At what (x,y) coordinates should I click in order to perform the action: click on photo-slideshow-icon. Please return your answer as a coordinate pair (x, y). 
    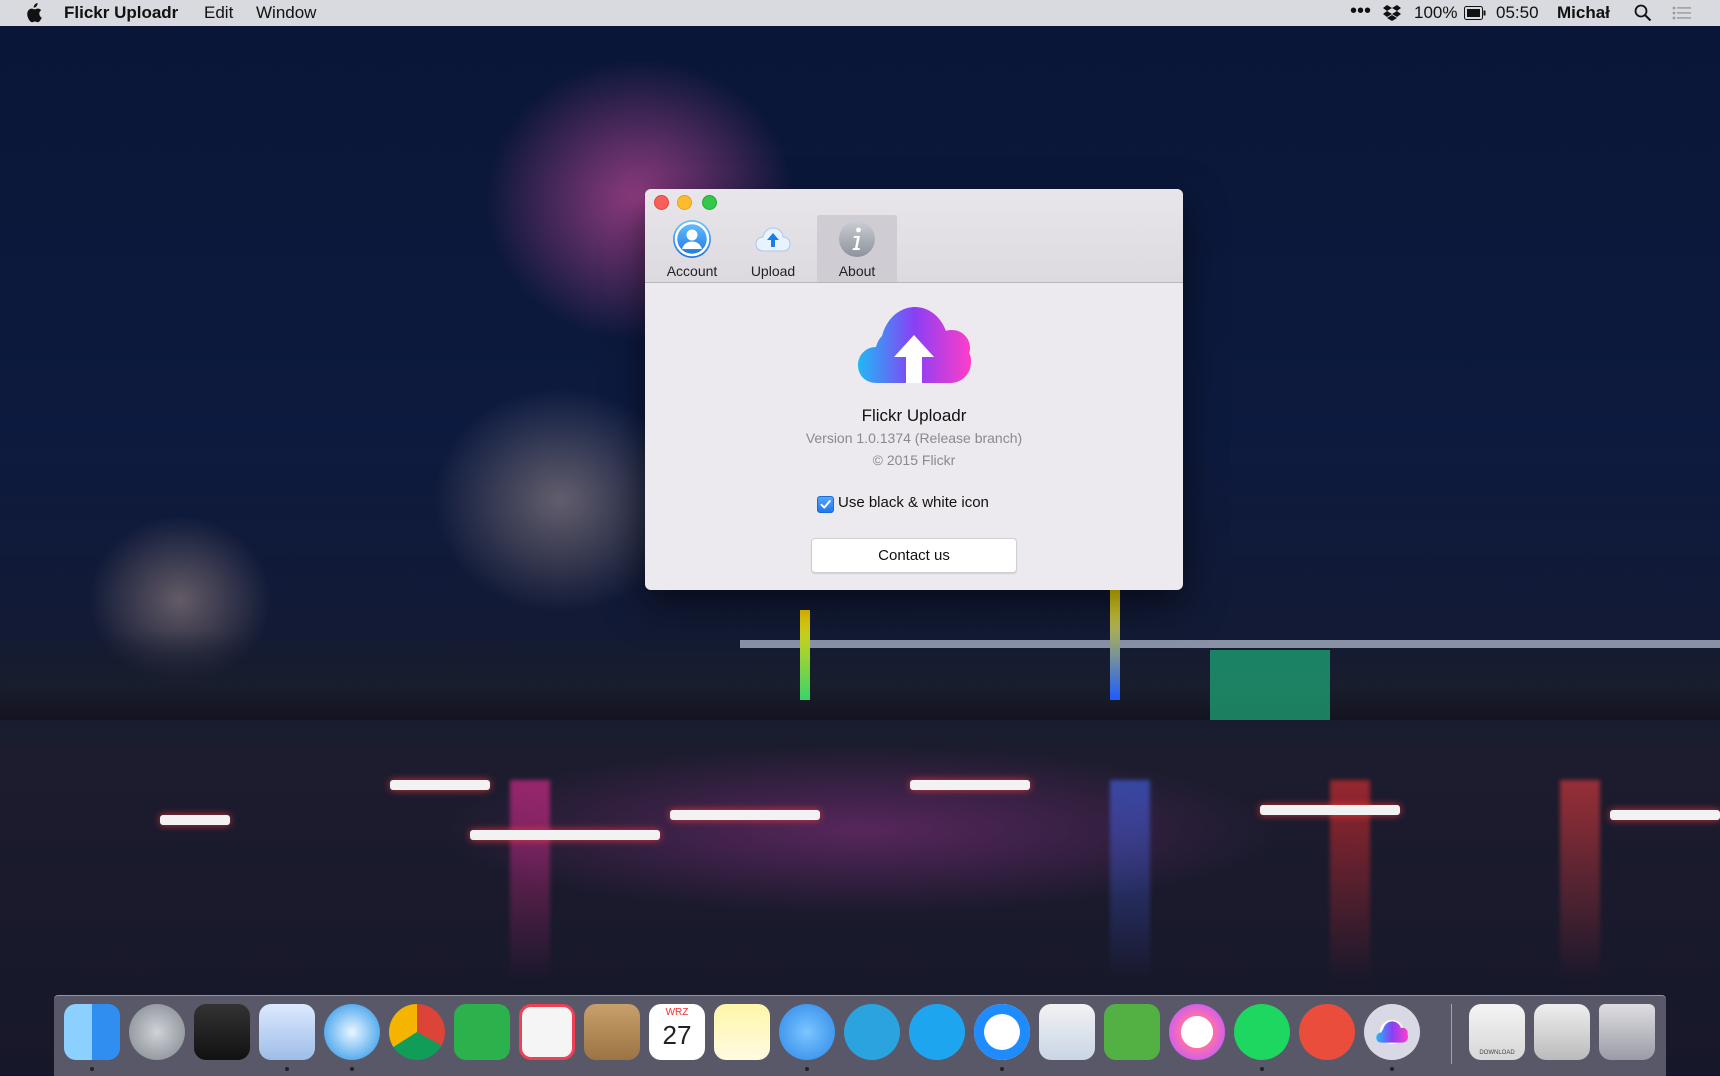
    Looking at the image, I should click on (222, 1032).